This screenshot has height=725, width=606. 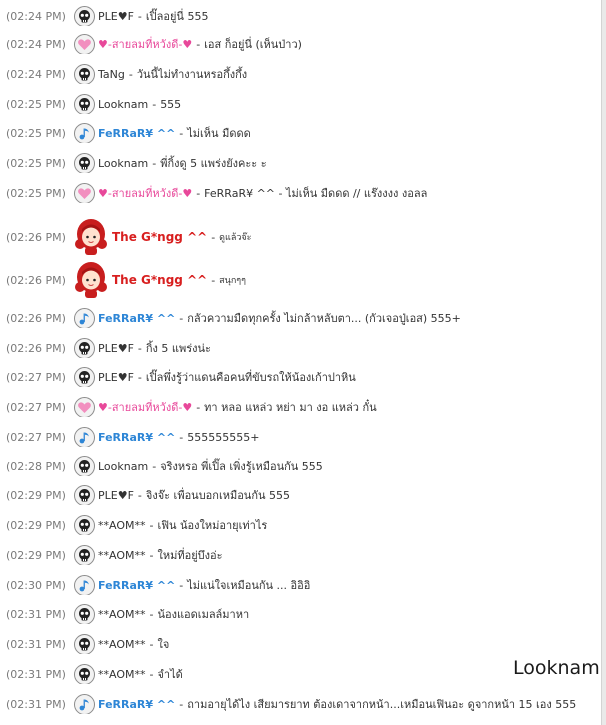 I want to click on sender-name: TaNg, so click(x=111, y=74).